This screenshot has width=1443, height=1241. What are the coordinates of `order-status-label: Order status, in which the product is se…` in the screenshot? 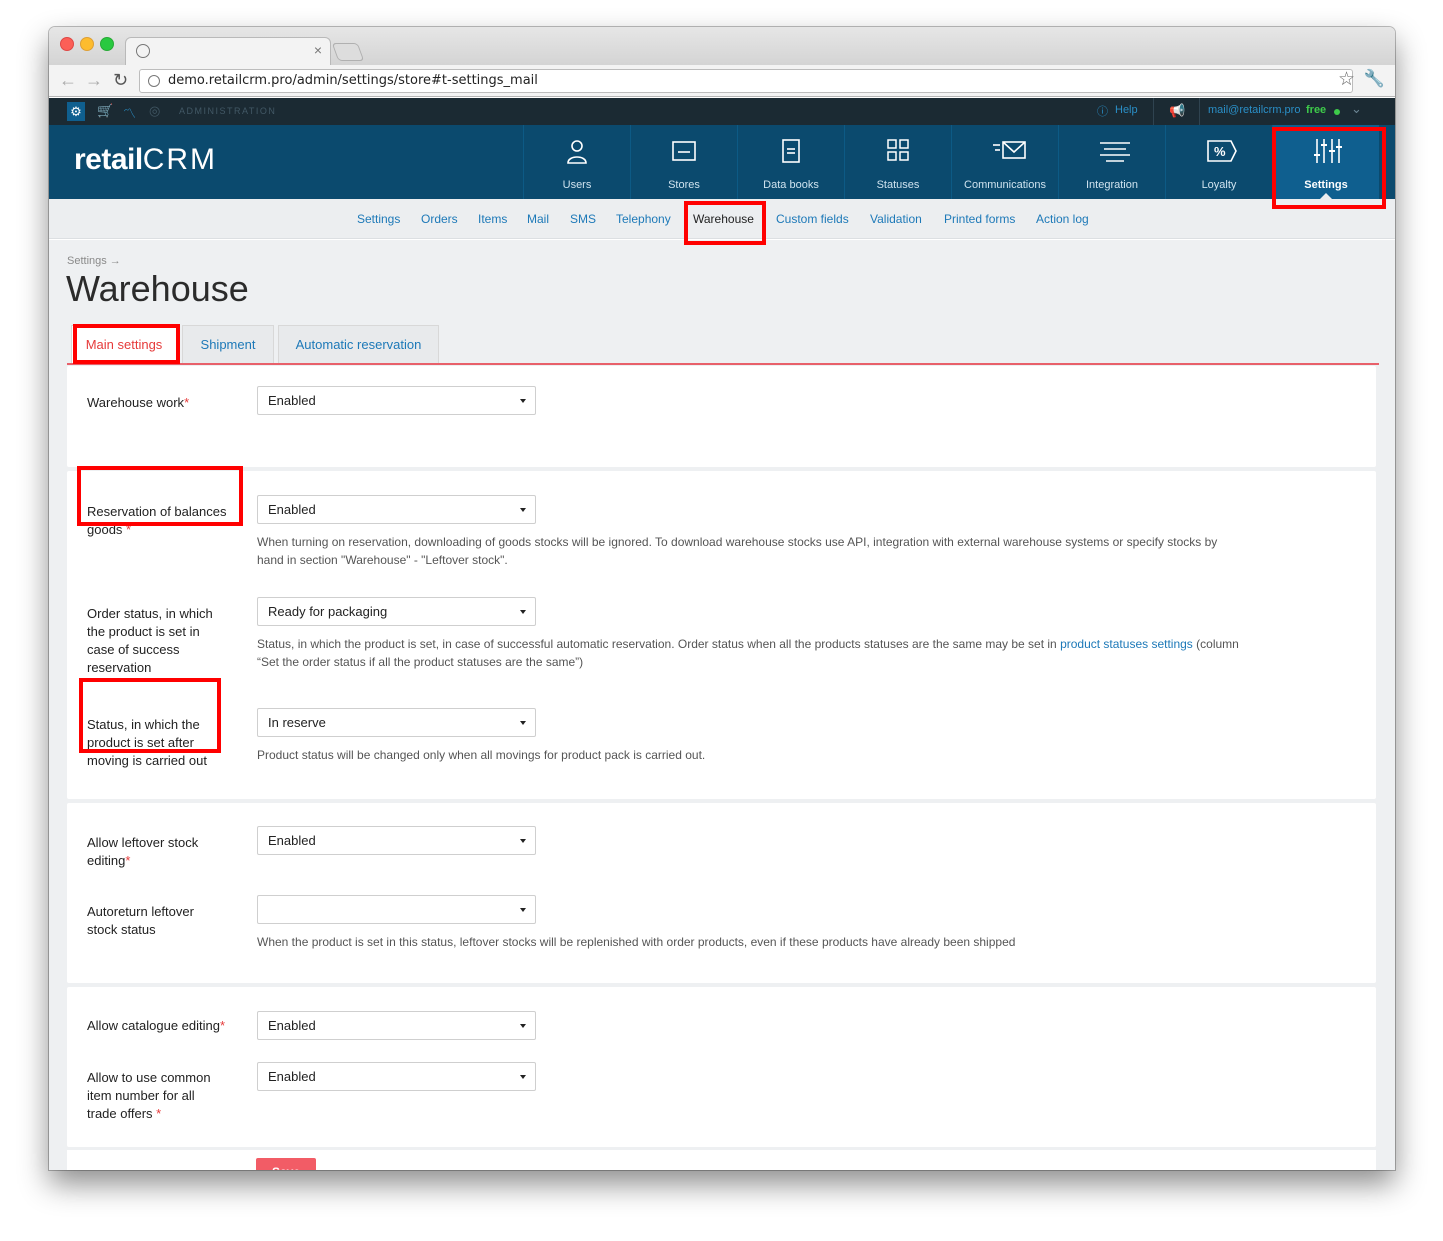 It's located at (150, 641).